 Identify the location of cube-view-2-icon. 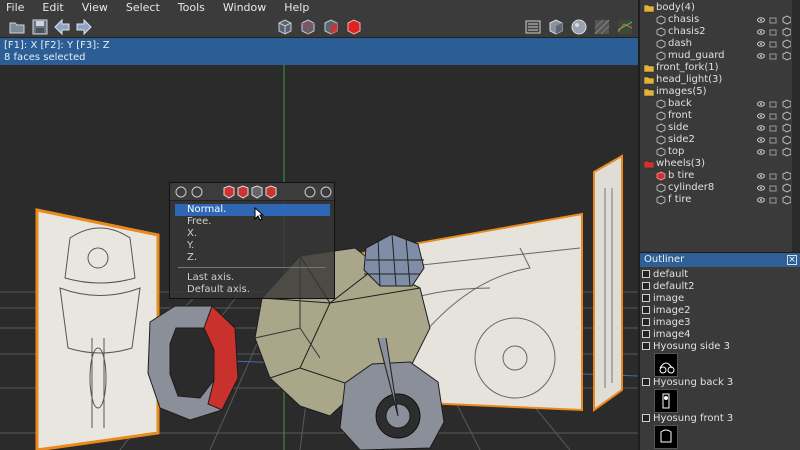
(308, 27).